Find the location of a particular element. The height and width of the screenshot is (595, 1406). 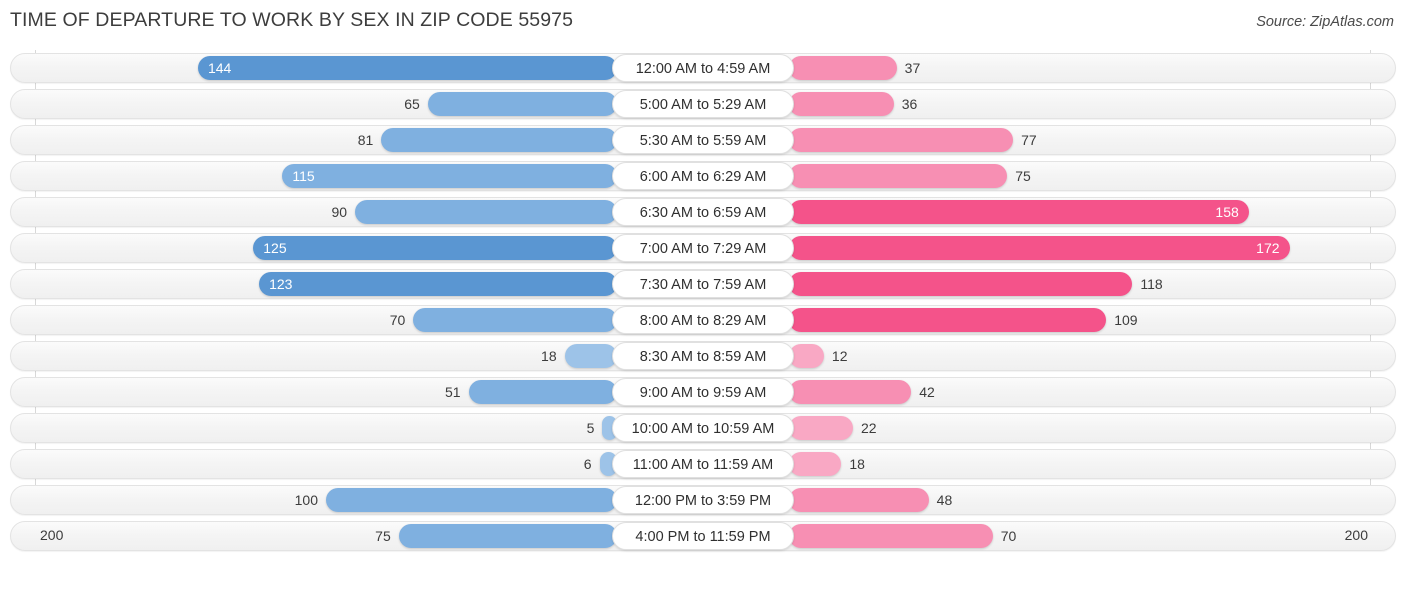

bar-row: 5 22 10:00 AM to 10:59 AM is located at coordinates (703, 428).